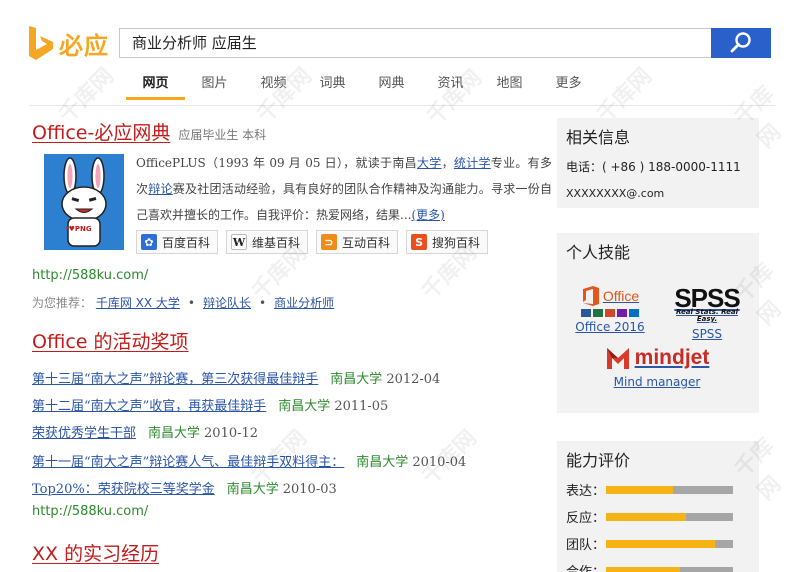  I want to click on spss-tagline: Real Stats. Real Easy., so click(707, 315).